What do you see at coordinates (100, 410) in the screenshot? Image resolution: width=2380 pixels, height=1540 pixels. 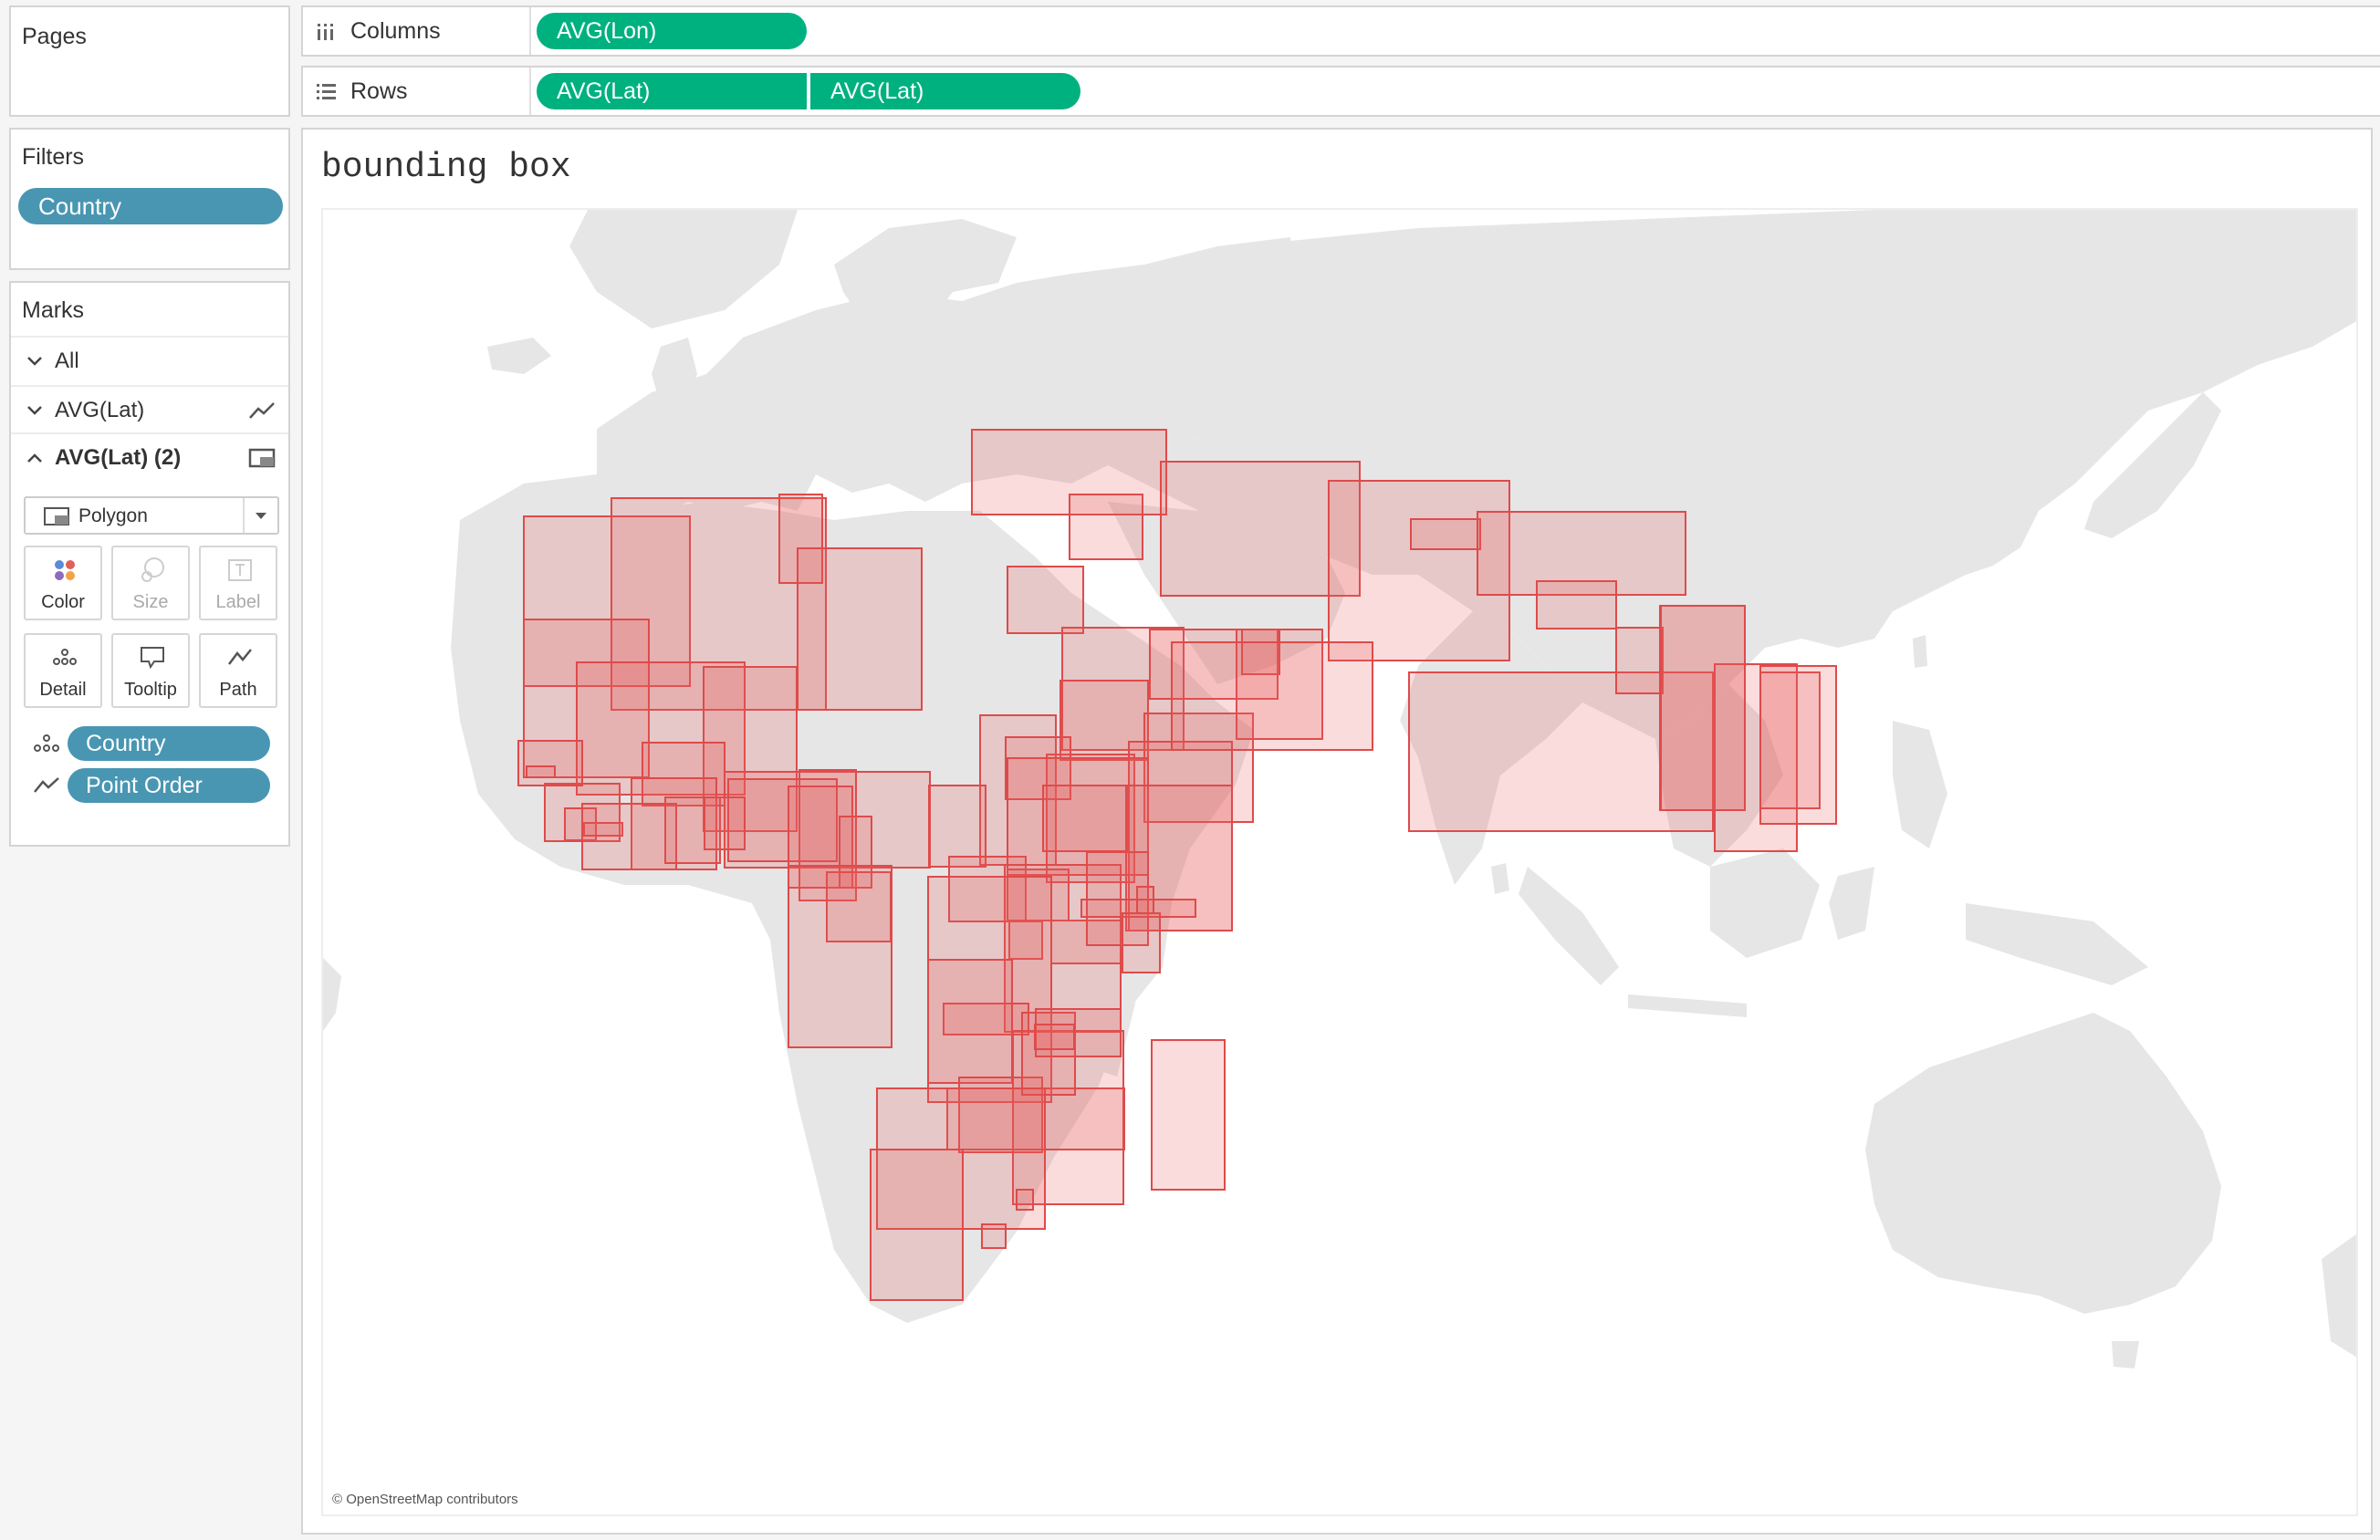 I see `marks-card-label: AVG(Lat)` at bounding box center [100, 410].